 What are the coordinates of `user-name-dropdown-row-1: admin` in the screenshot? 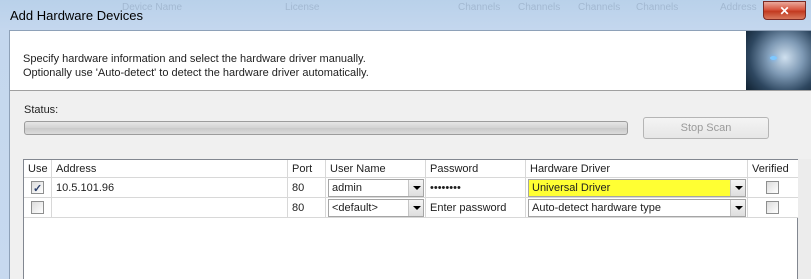 It's located at (376, 188).